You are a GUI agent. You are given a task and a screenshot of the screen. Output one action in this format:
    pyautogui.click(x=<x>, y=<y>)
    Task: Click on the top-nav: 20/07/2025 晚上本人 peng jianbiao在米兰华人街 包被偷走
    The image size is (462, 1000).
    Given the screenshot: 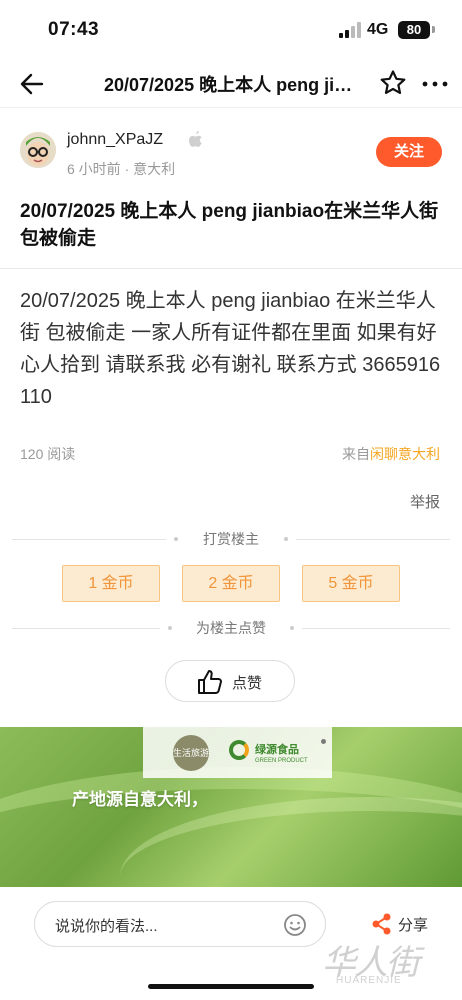 What is the action you would take?
    pyautogui.click(x=231, y=84)
    